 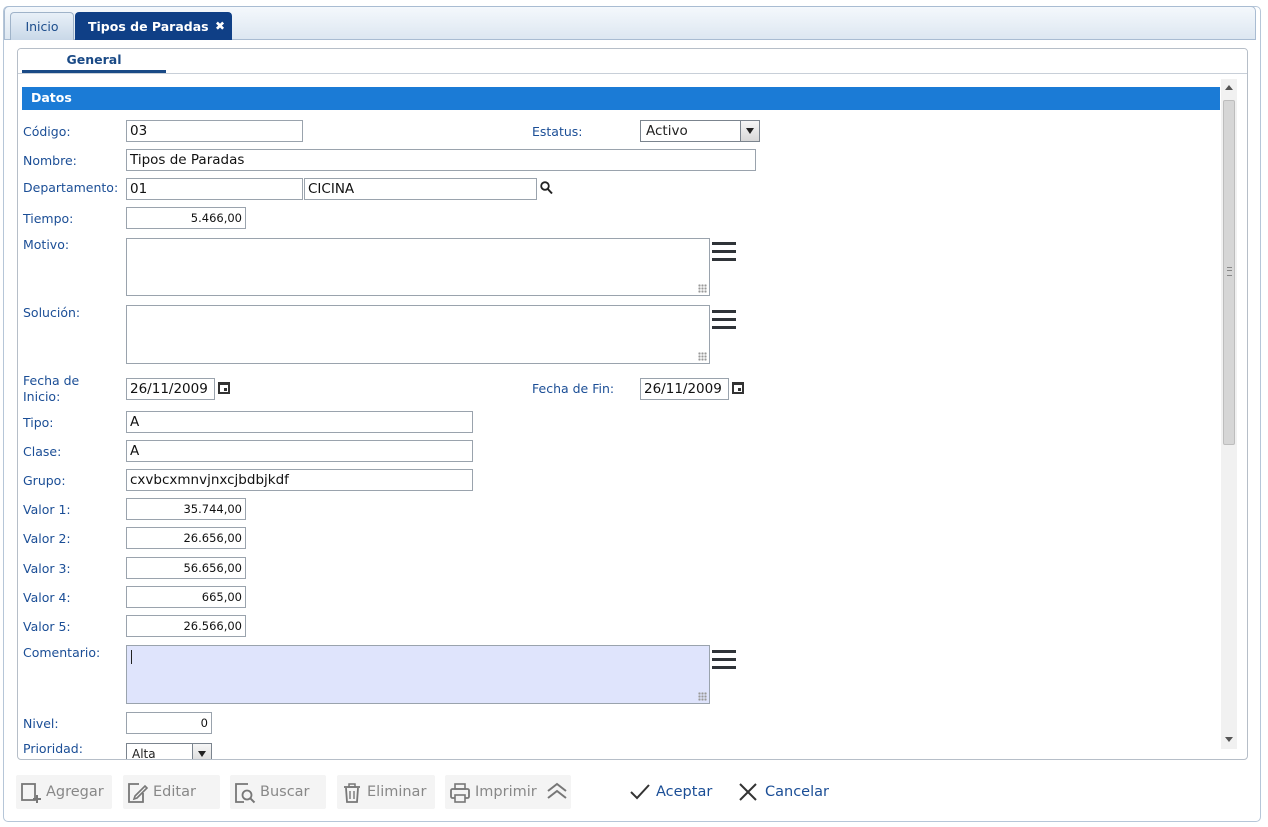 What do you see at coordinates (299, 451) in the screenshot?
I see `clase-input: A` at bounding box center [299, 451].